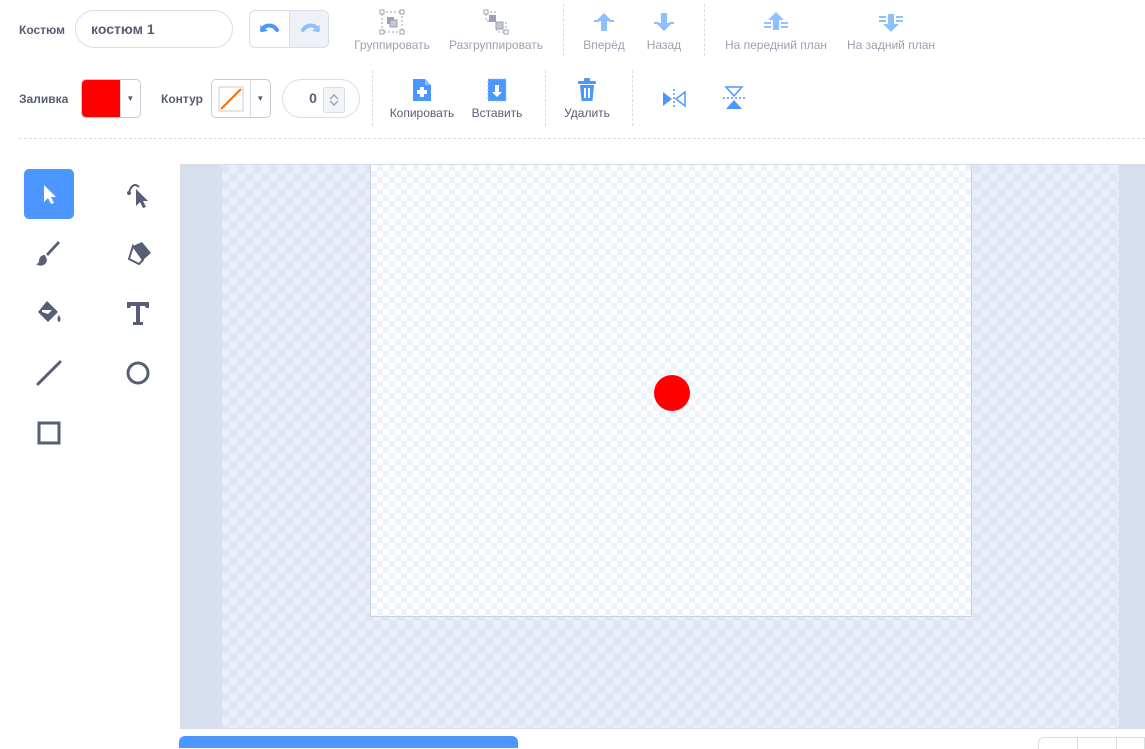 This screenshot has height=749, width=1145. Describe the element at coordinates (587, 89) in the screenshot. I see `trash-icon` at that location.